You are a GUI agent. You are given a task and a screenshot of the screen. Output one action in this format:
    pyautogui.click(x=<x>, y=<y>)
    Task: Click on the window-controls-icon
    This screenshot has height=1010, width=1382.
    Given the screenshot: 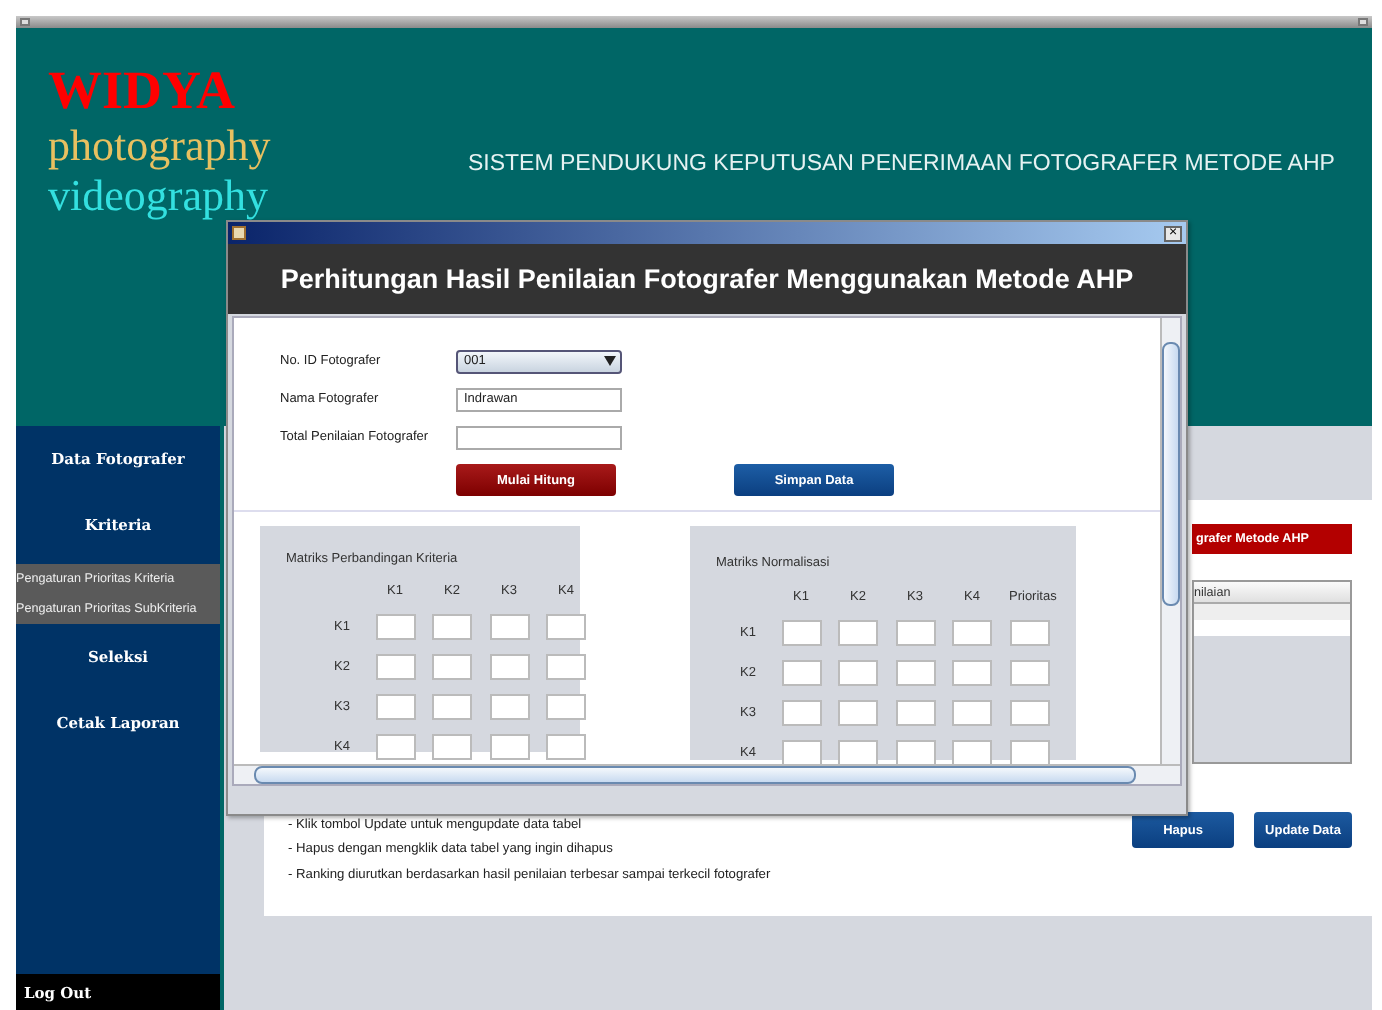 What is the action you would take?
    pyautogui.click(x=1363, y=22)
    